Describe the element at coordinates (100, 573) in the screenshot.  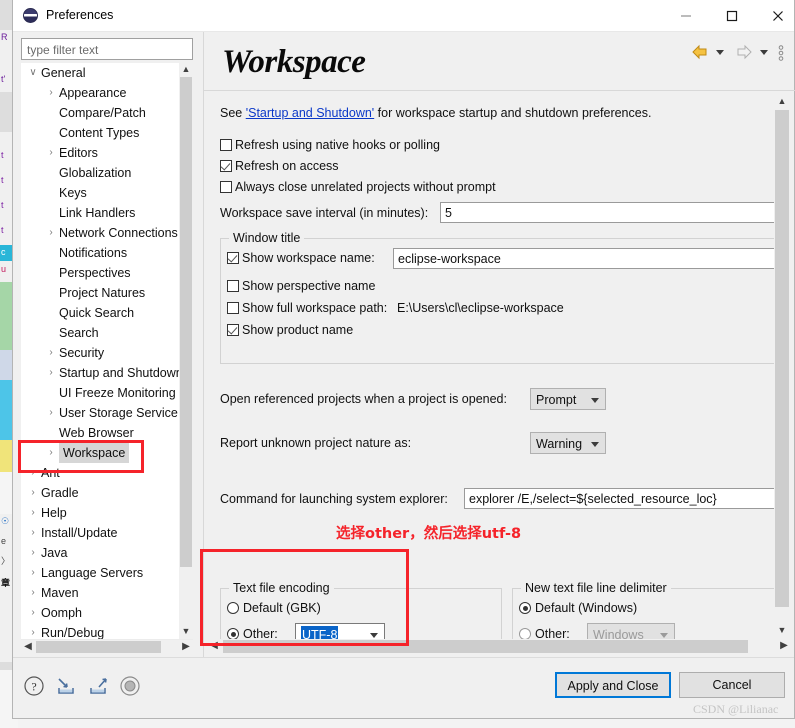
I see `sidebar-item-language-servers: › Language Servers` at that location.